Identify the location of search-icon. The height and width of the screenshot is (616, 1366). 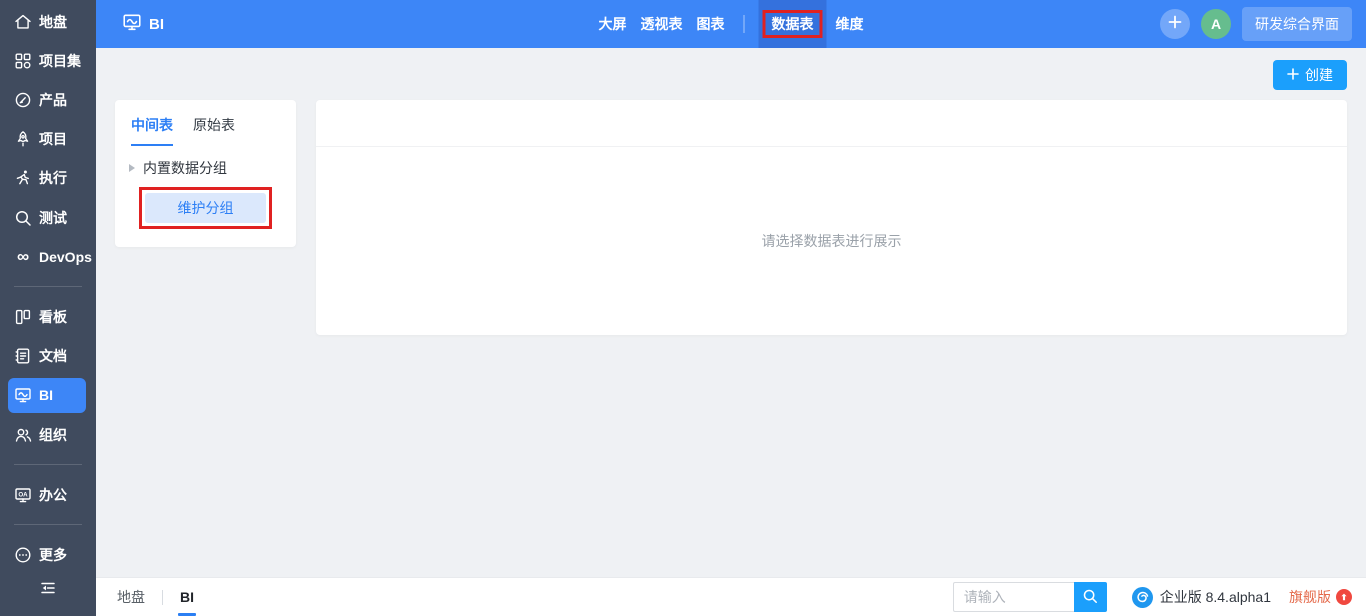
(1090, 597).